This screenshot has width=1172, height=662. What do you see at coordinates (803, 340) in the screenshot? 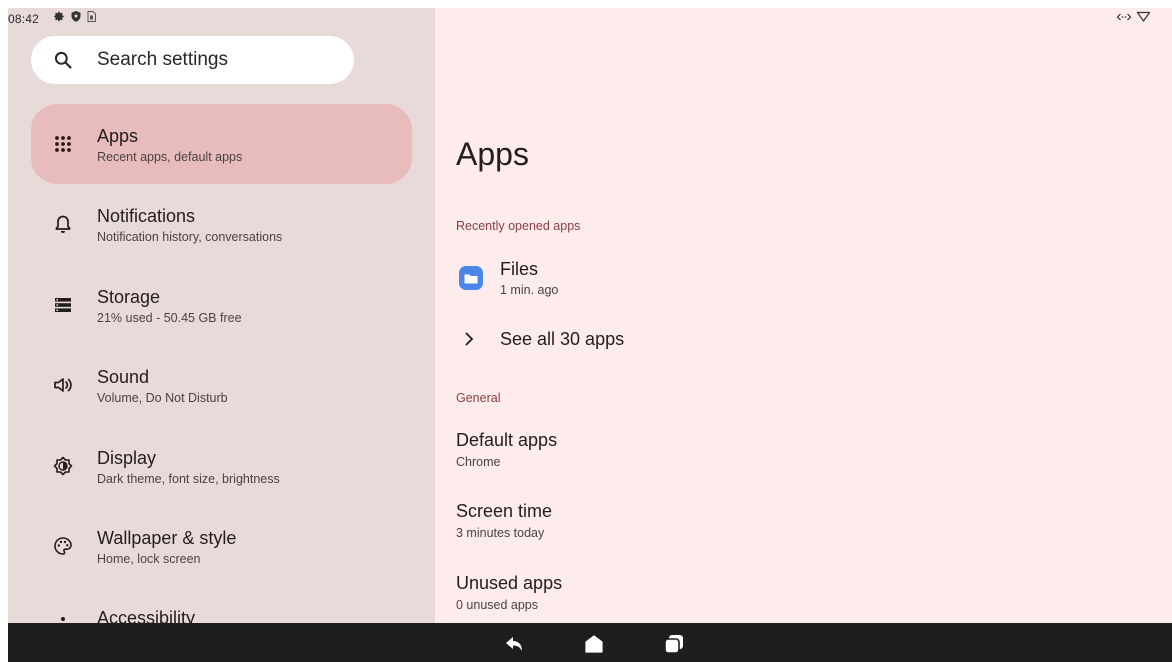
I see `see-all-apps-row: See all 30 apps` at bounding box center [803, 340].